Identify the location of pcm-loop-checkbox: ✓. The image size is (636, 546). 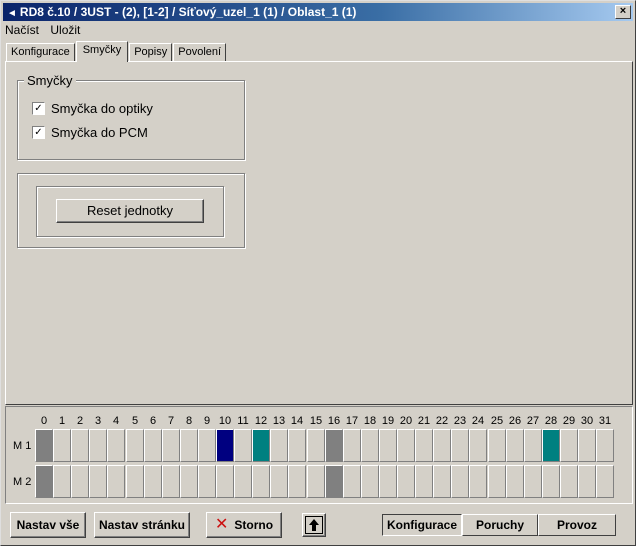
(38, 132).